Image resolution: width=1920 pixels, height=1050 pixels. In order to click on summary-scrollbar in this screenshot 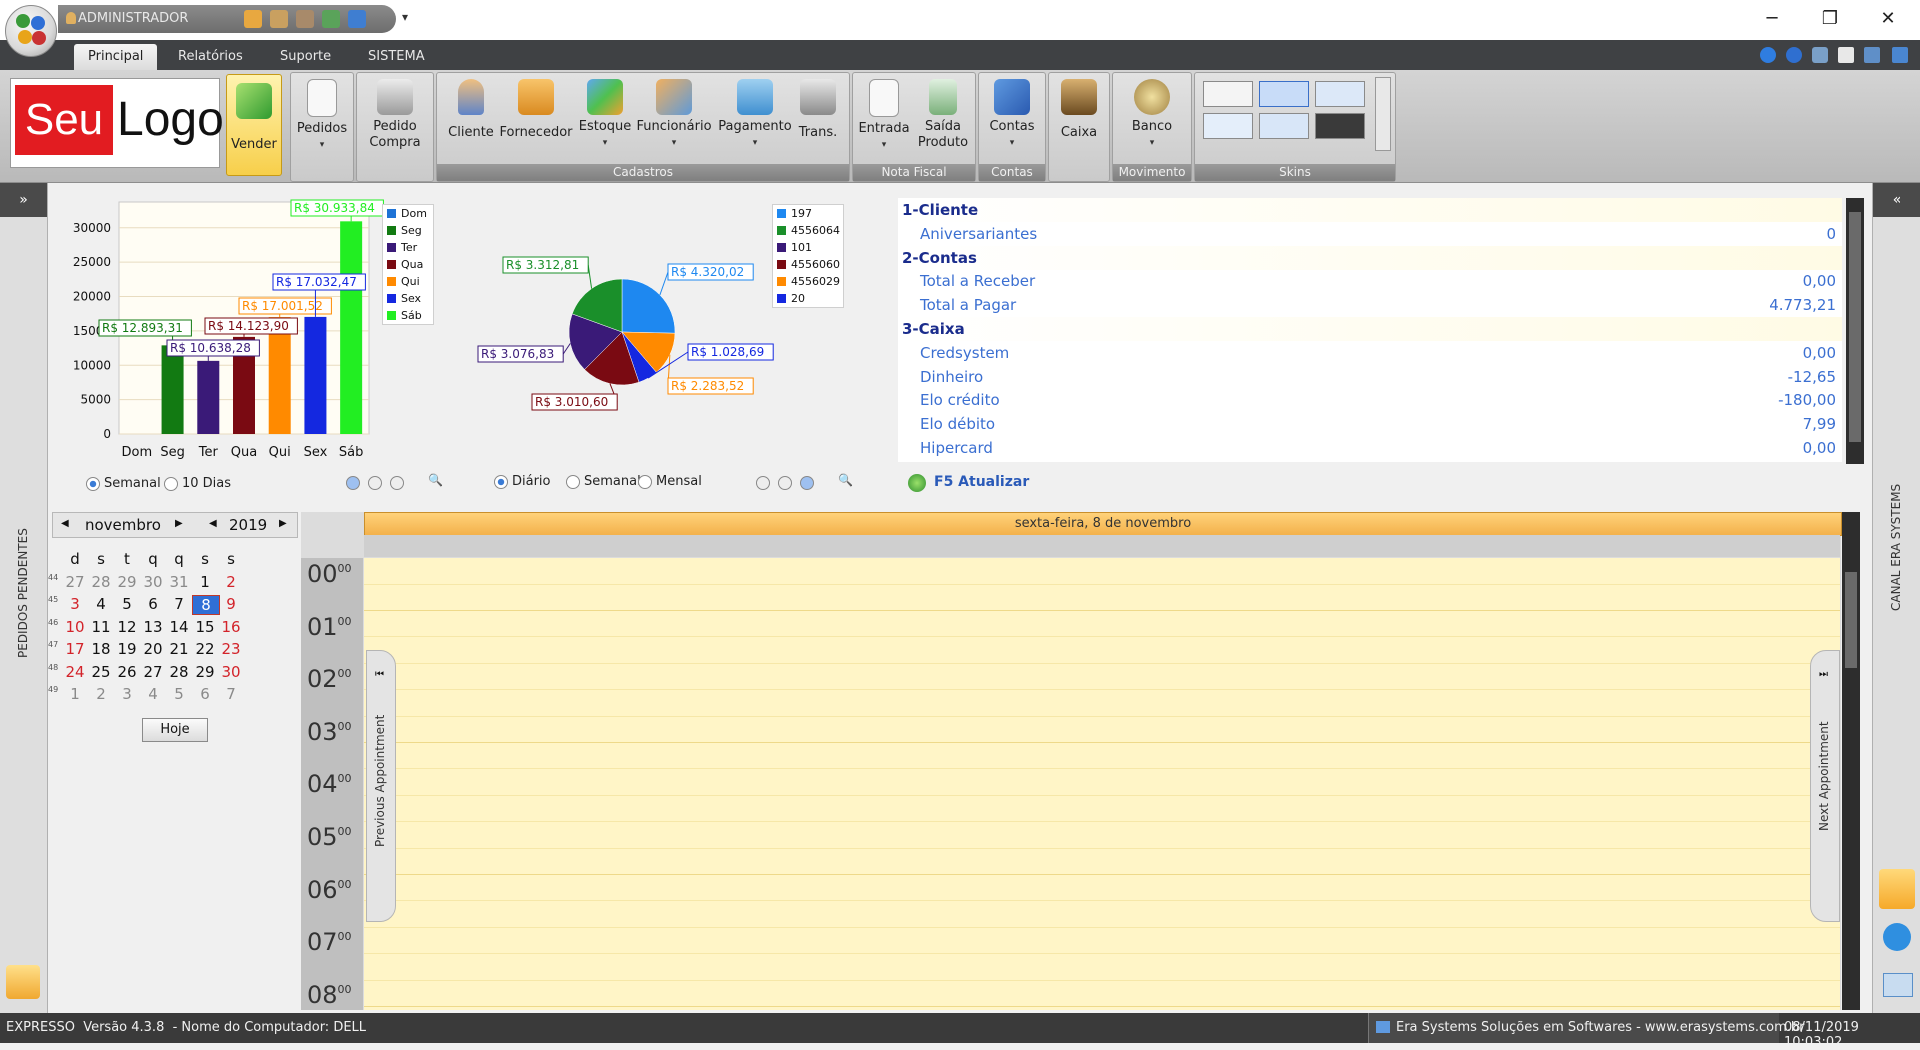, I will do `click(1855, 331)`.